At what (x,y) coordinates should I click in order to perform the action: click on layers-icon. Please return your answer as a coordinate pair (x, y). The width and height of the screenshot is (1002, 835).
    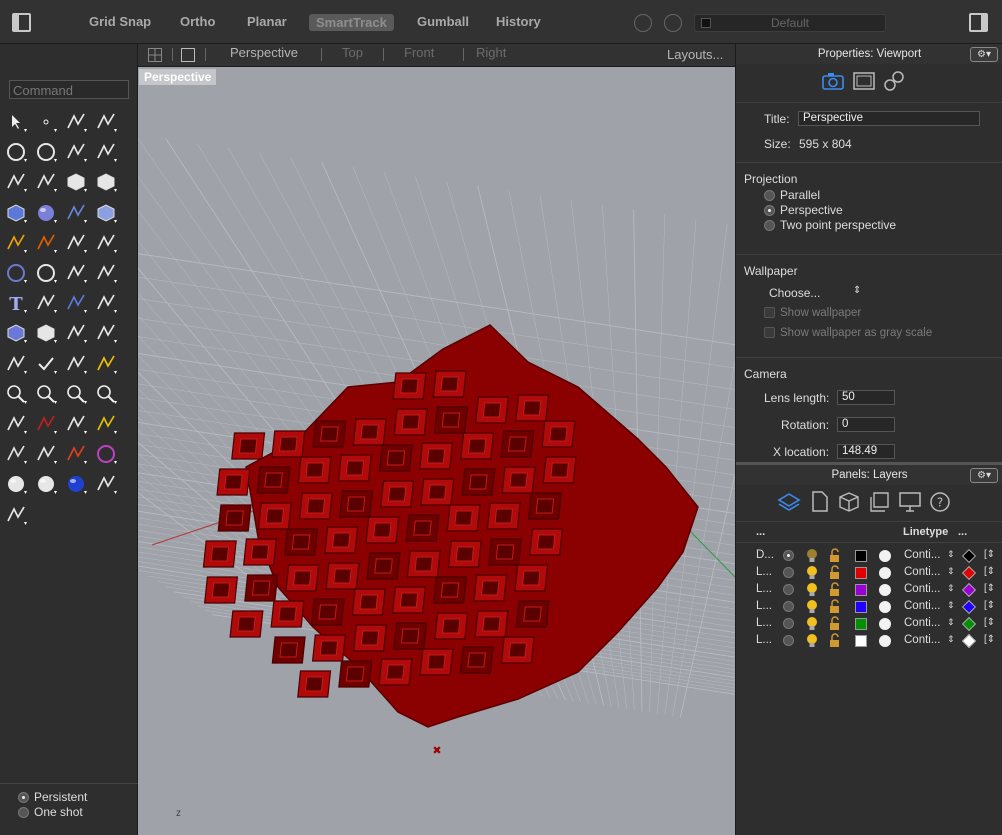
    Looking at the image, I should click on (789, 502).